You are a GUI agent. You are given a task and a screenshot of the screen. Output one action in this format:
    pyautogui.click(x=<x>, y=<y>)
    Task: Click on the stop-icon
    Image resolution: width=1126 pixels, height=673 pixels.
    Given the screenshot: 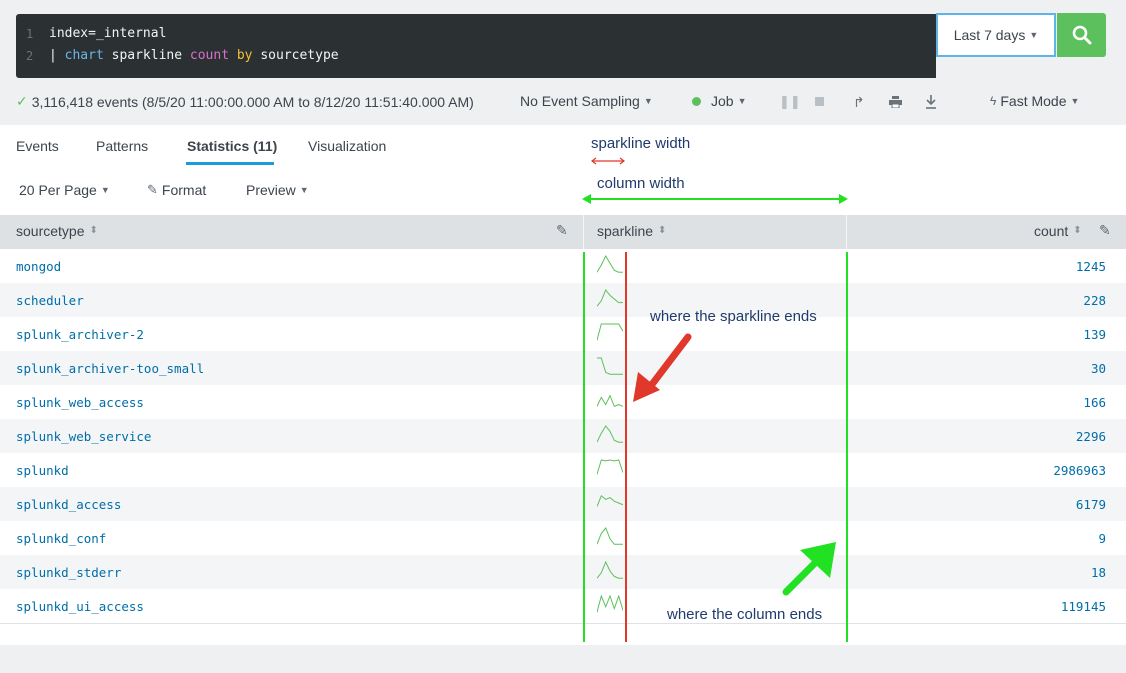 What is the action you would take?
    pyautogui.click(x=819, y=101)
    